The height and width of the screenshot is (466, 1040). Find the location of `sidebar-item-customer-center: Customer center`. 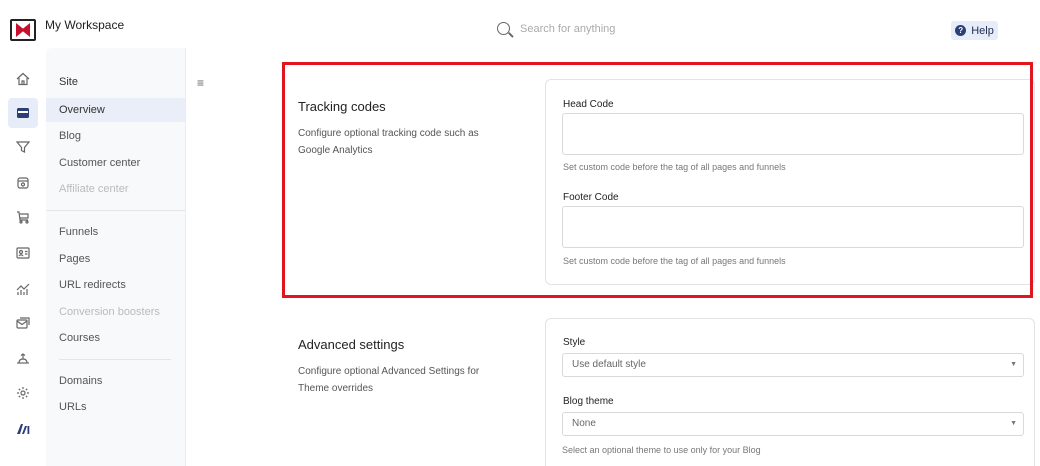

sidebar-item-customer-center: Customer center is located at coordinates (115, 163).